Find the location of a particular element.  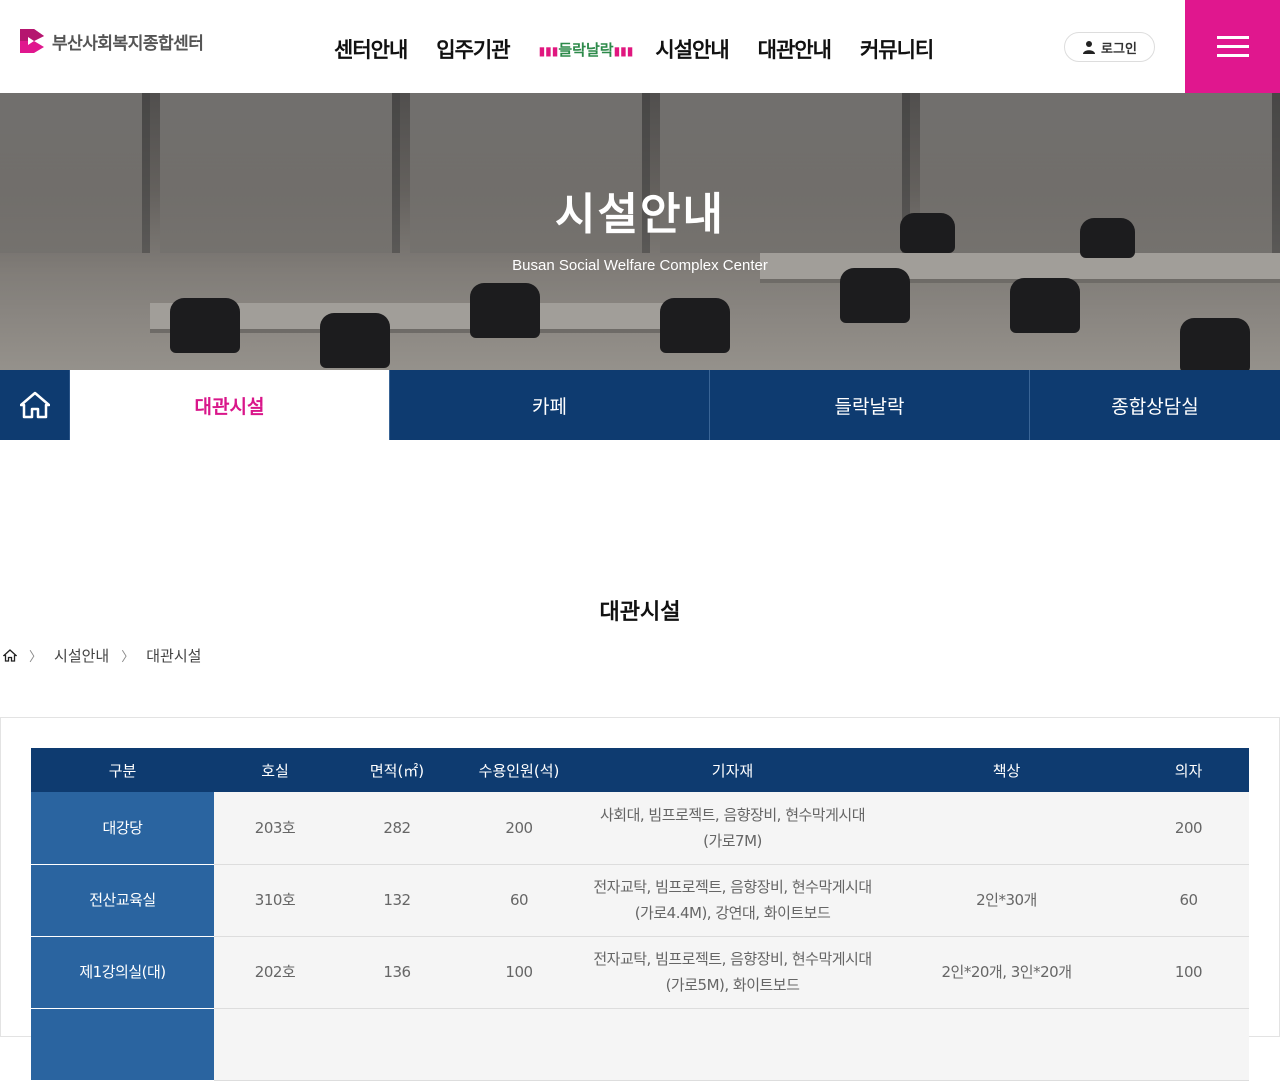

nav-dullak-nallak: ▮▮▮들락날락▮▮▮ is located at coordinates (586, 49).